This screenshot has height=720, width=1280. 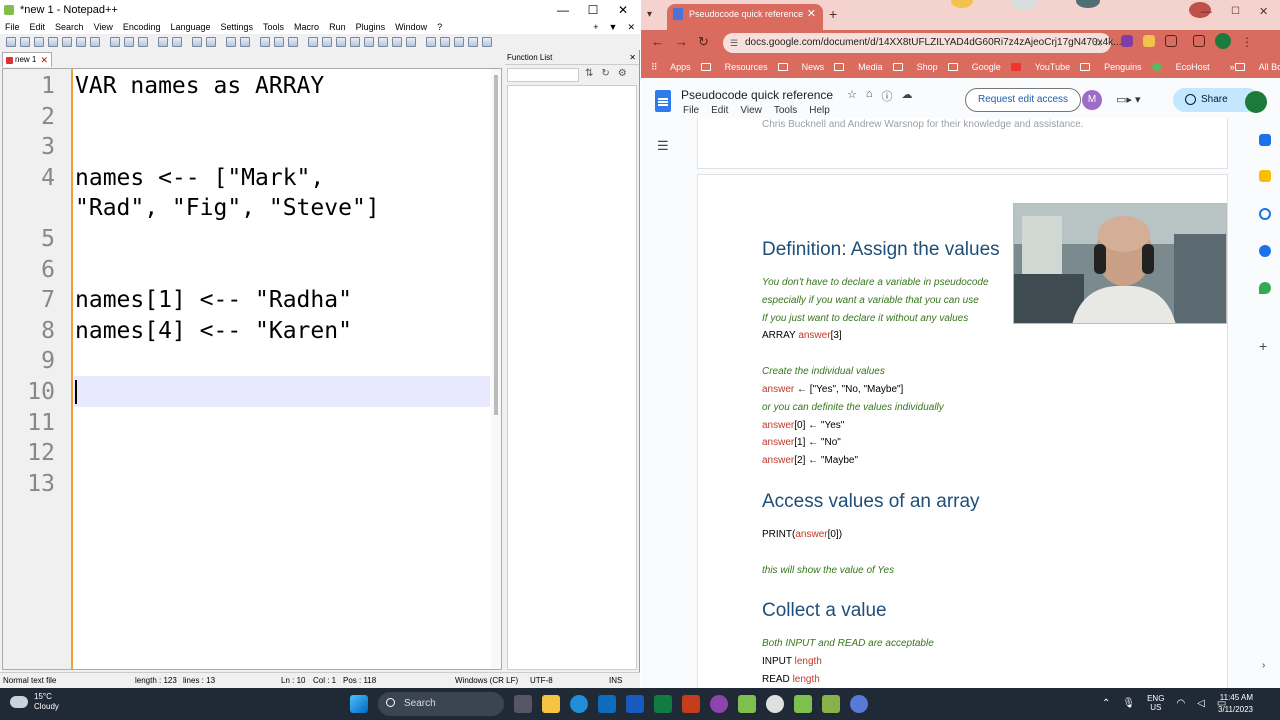 I want to click on function-list-close-icon: ✕, so click(x=632, y=58).